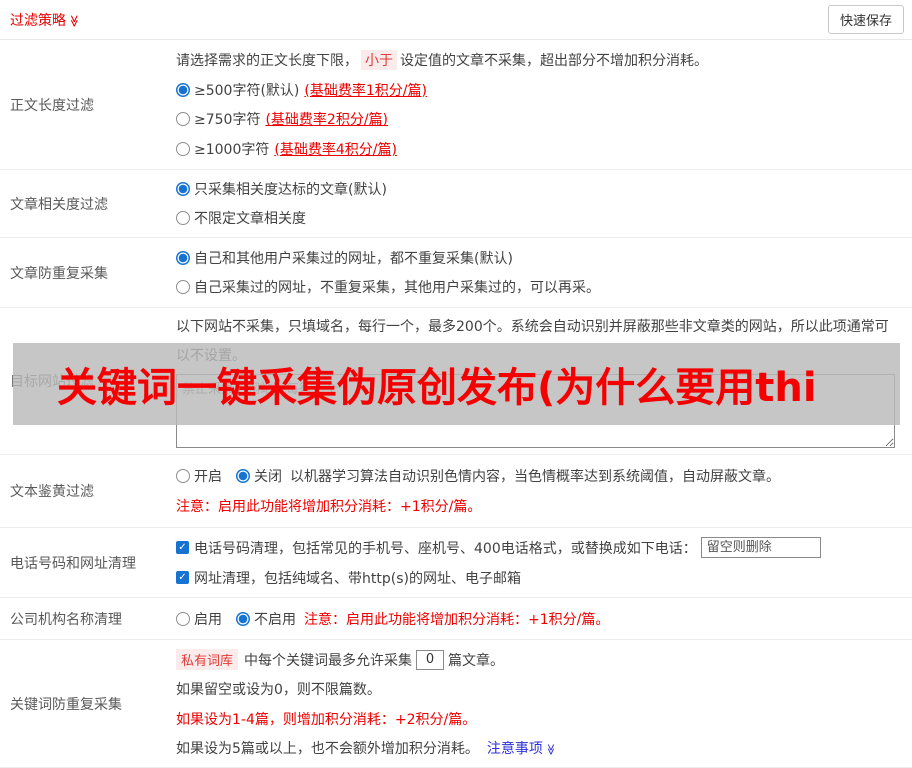  Describe the element at coordinates (365, 90) in the screenshot. I see `option-fee: (基础费率1积分/篇)` at that location.